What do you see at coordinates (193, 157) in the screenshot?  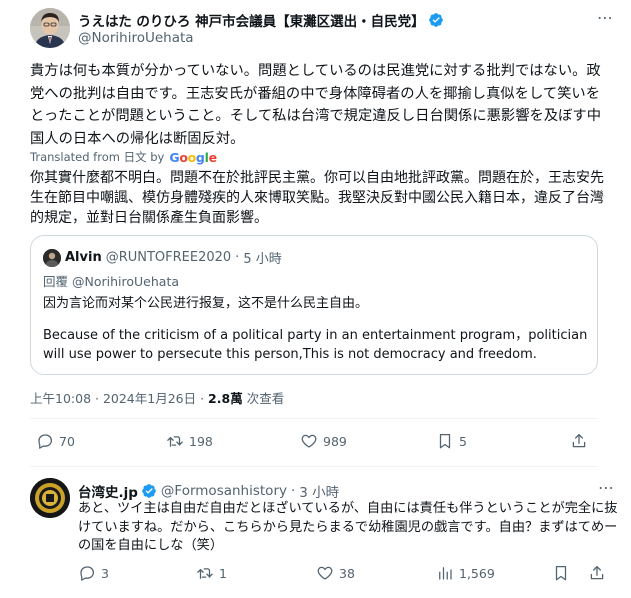 I see `google-logo: Google` at bounding box center [193, 157].